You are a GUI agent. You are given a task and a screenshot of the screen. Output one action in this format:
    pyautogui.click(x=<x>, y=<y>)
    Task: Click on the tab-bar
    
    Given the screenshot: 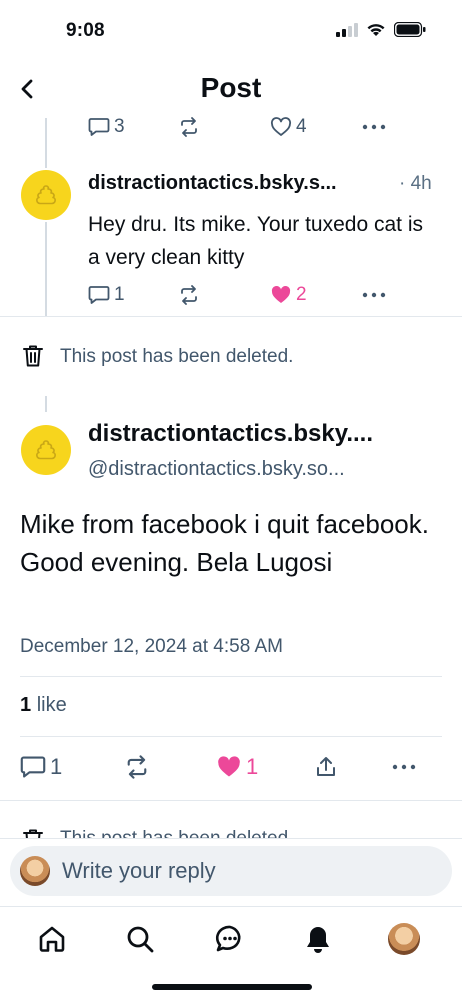 What is the action you would take?
    pyautogui.click(x=231, y=938)
    